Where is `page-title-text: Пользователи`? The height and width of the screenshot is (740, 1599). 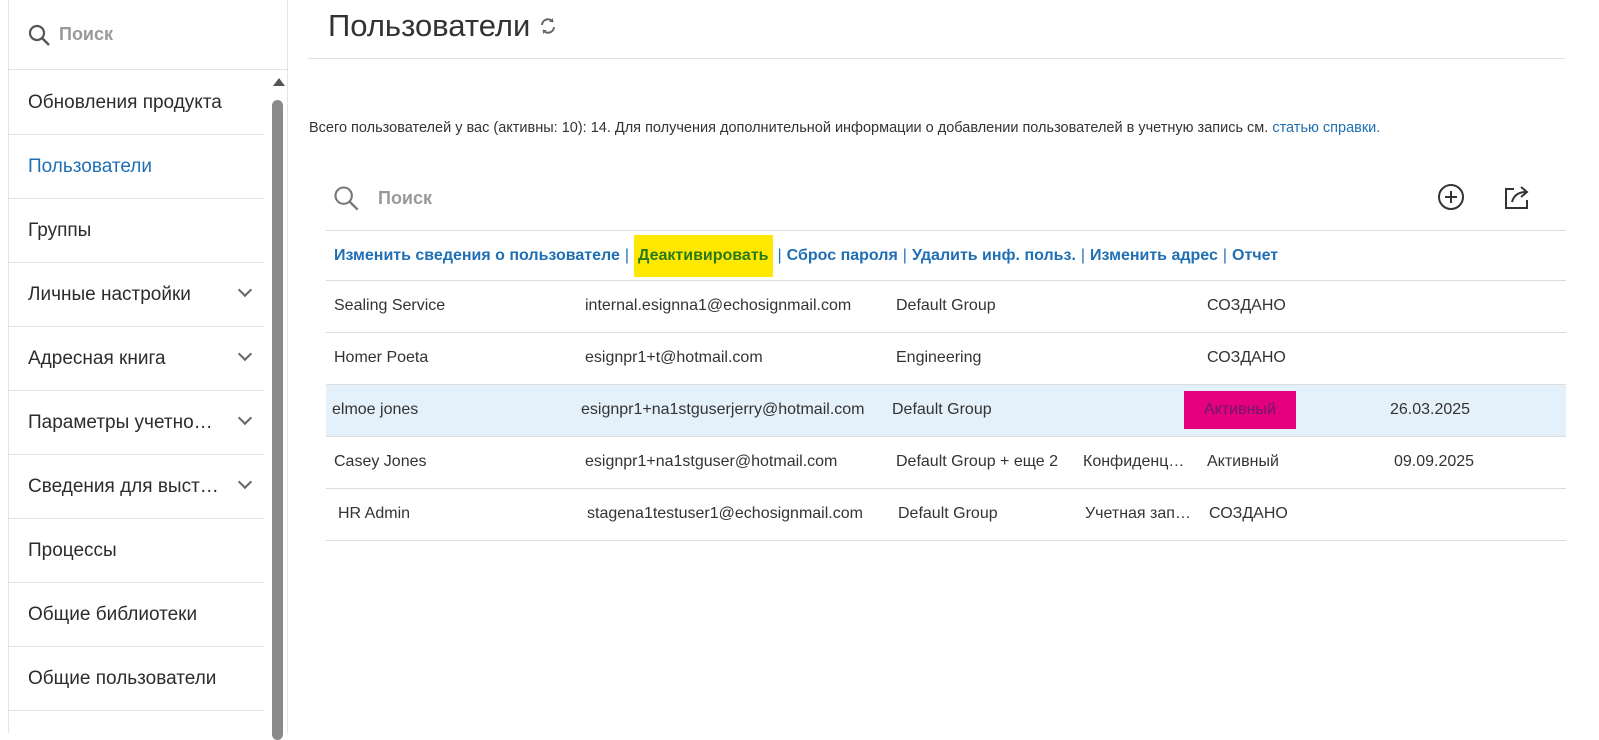 page-title-text: Пользователи is located at coordinates (429, 25).